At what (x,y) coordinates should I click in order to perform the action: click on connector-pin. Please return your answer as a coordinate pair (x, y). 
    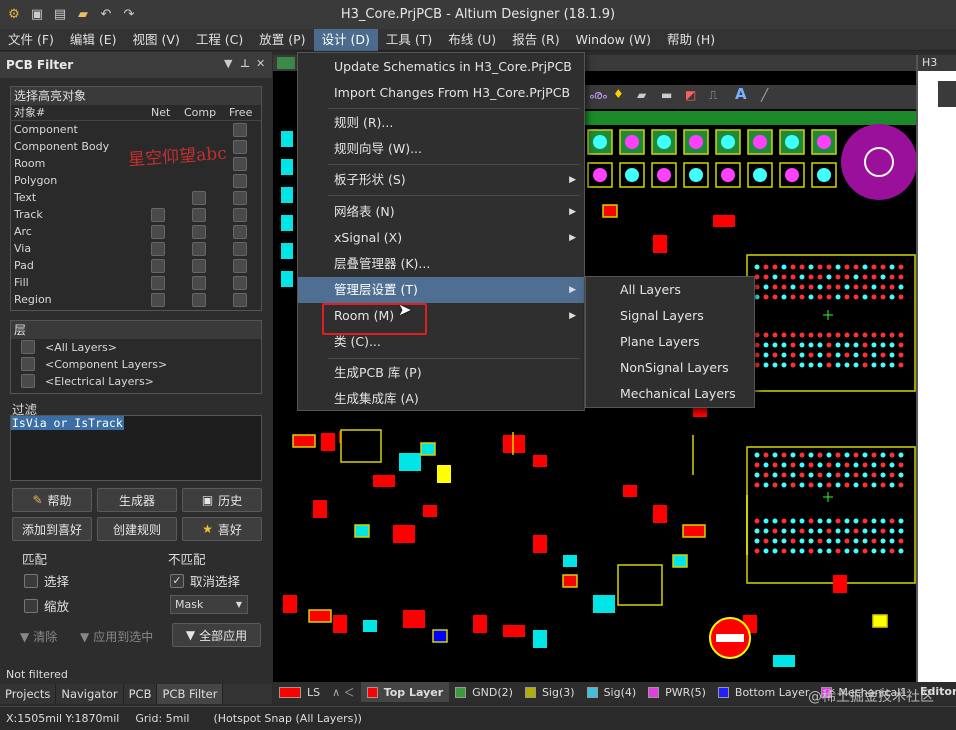
    Looking at the image, I should click on (632, 175).